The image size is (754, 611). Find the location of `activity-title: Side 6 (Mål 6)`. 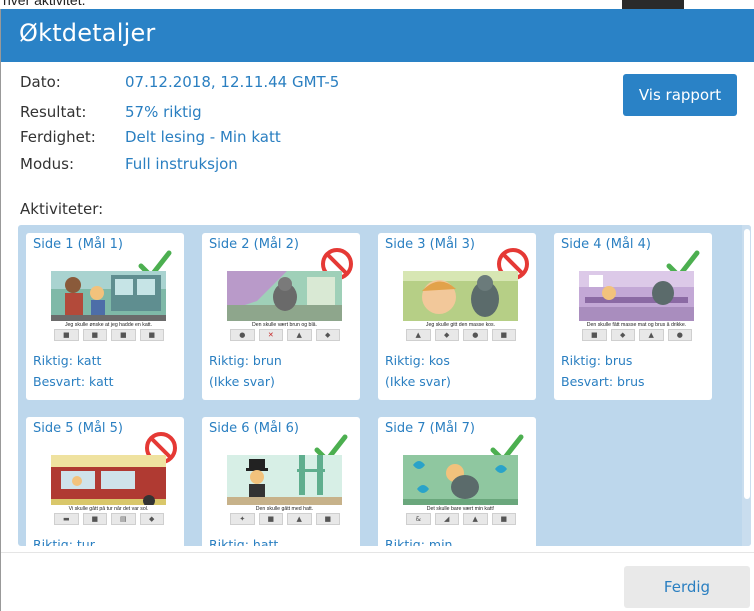

activity-title: Side 6 (Mål 6) is located at coordinates (254, 428).